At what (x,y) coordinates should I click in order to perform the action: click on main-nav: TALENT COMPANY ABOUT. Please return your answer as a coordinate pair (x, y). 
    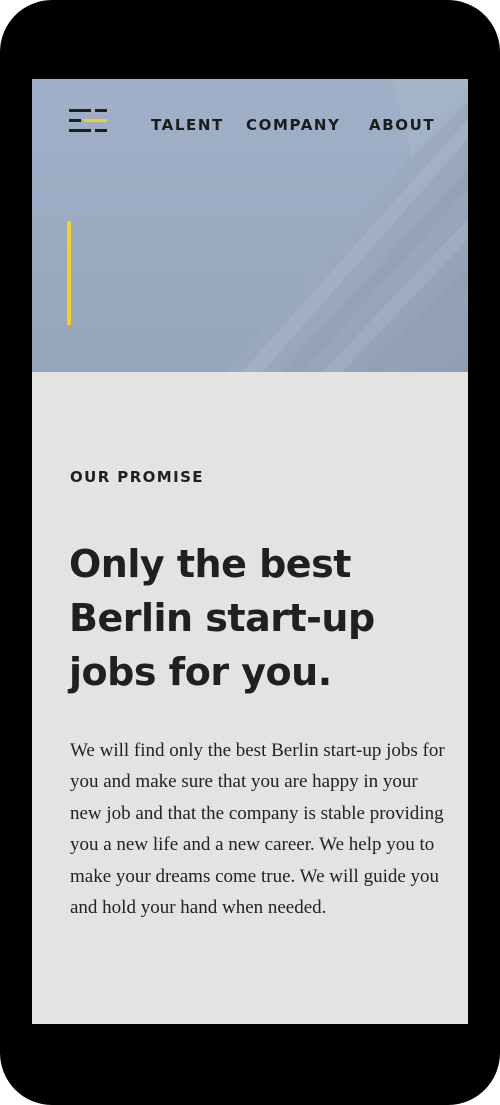
    Looking at the image, I should click on (250, 126).